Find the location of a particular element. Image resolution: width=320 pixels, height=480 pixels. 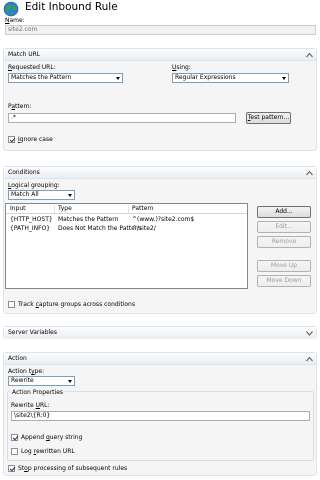

move-down-button: Move Down is located at coordinates (284, 281).